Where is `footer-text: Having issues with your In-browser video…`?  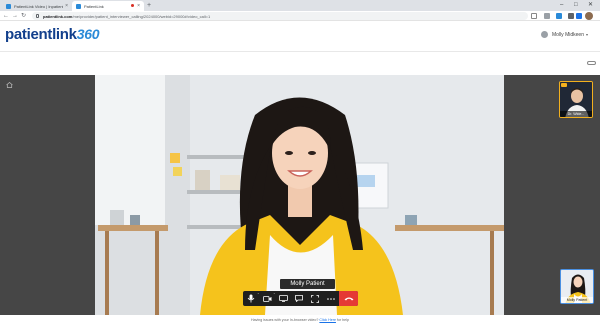
footer-text: Having issues with your In-browser video… is located at coordinates (285, 320).